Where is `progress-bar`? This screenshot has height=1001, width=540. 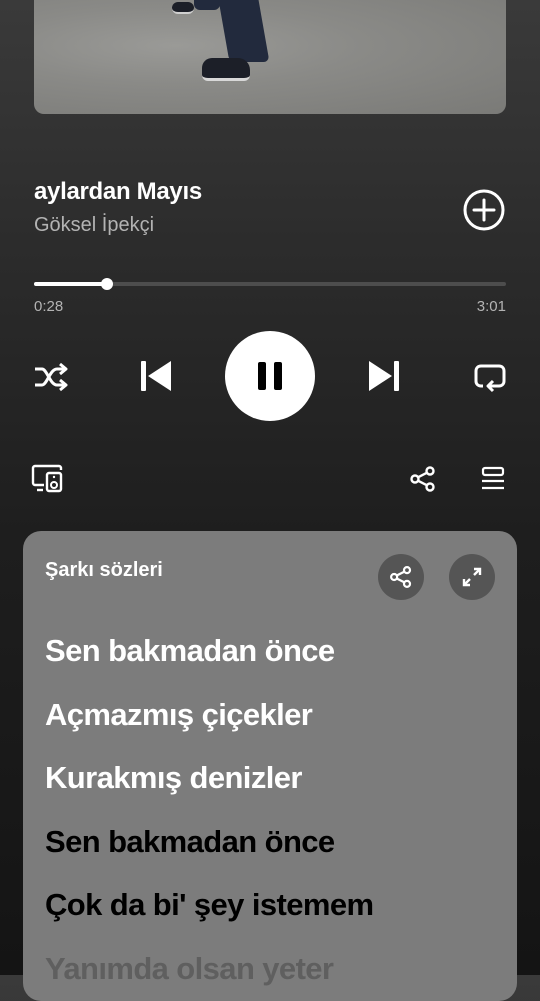
progress-bar is located at coordinates (270, 284).